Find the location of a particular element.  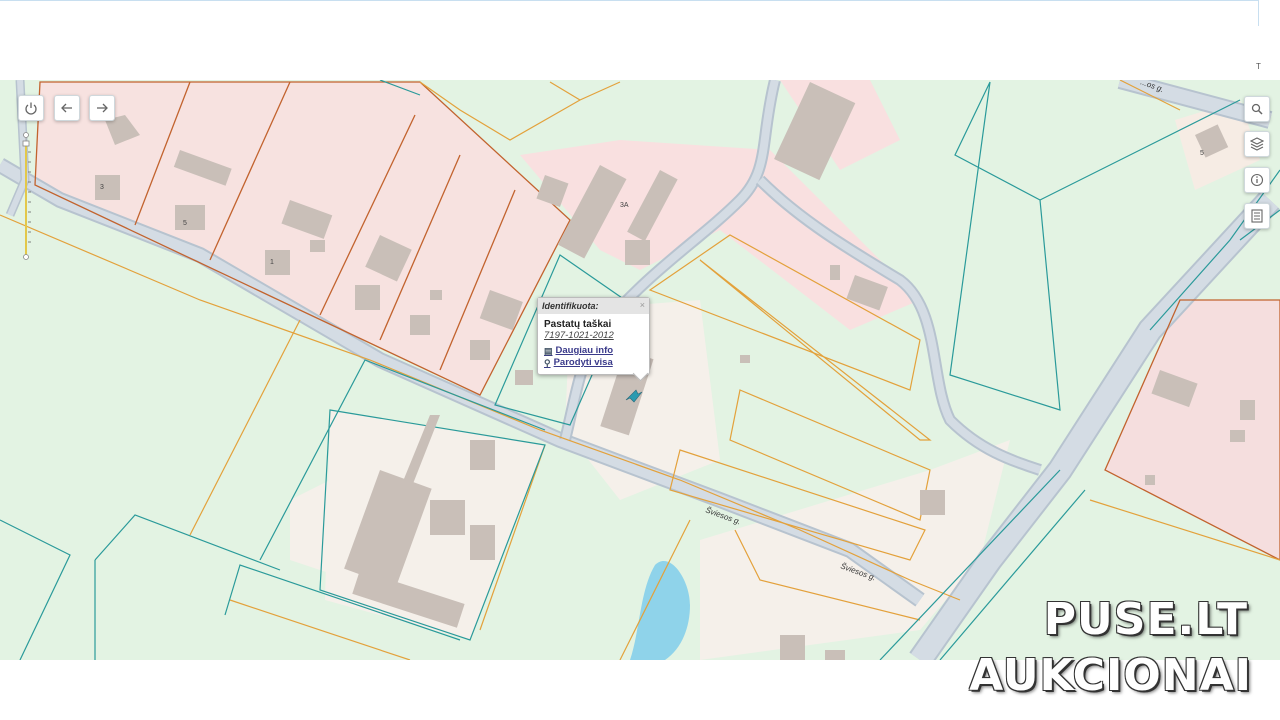

info-button is located at coordinates (1257, 180).